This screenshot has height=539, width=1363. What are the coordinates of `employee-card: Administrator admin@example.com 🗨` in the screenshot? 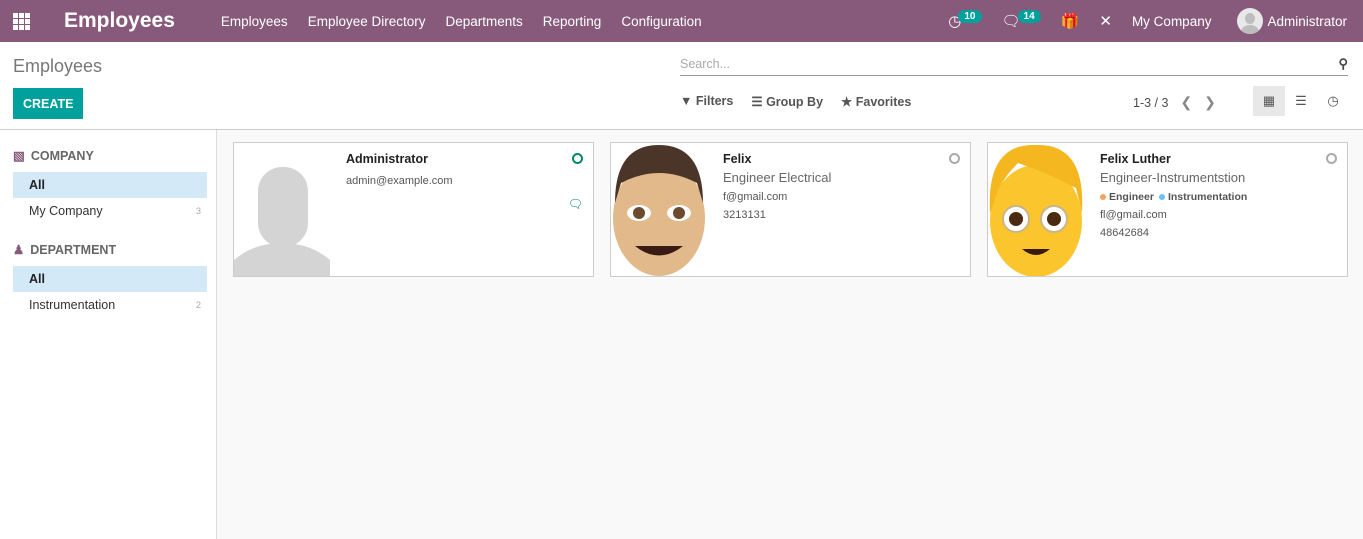 It's located at (413, 209).